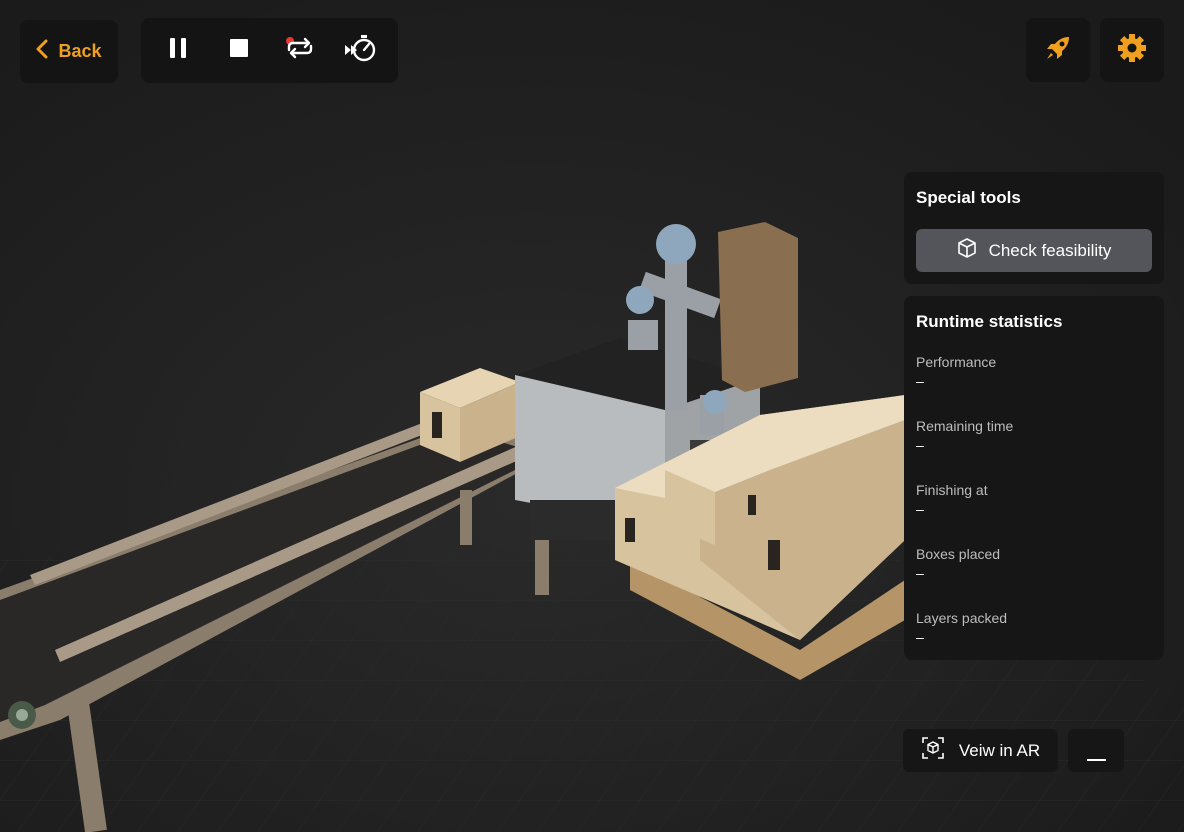 This screenshot has height=832, width=1184. What do you see at coordinates (1096, 760) in the screenshot?
I see `minimize-icon` at bounding box center [1096, 760].